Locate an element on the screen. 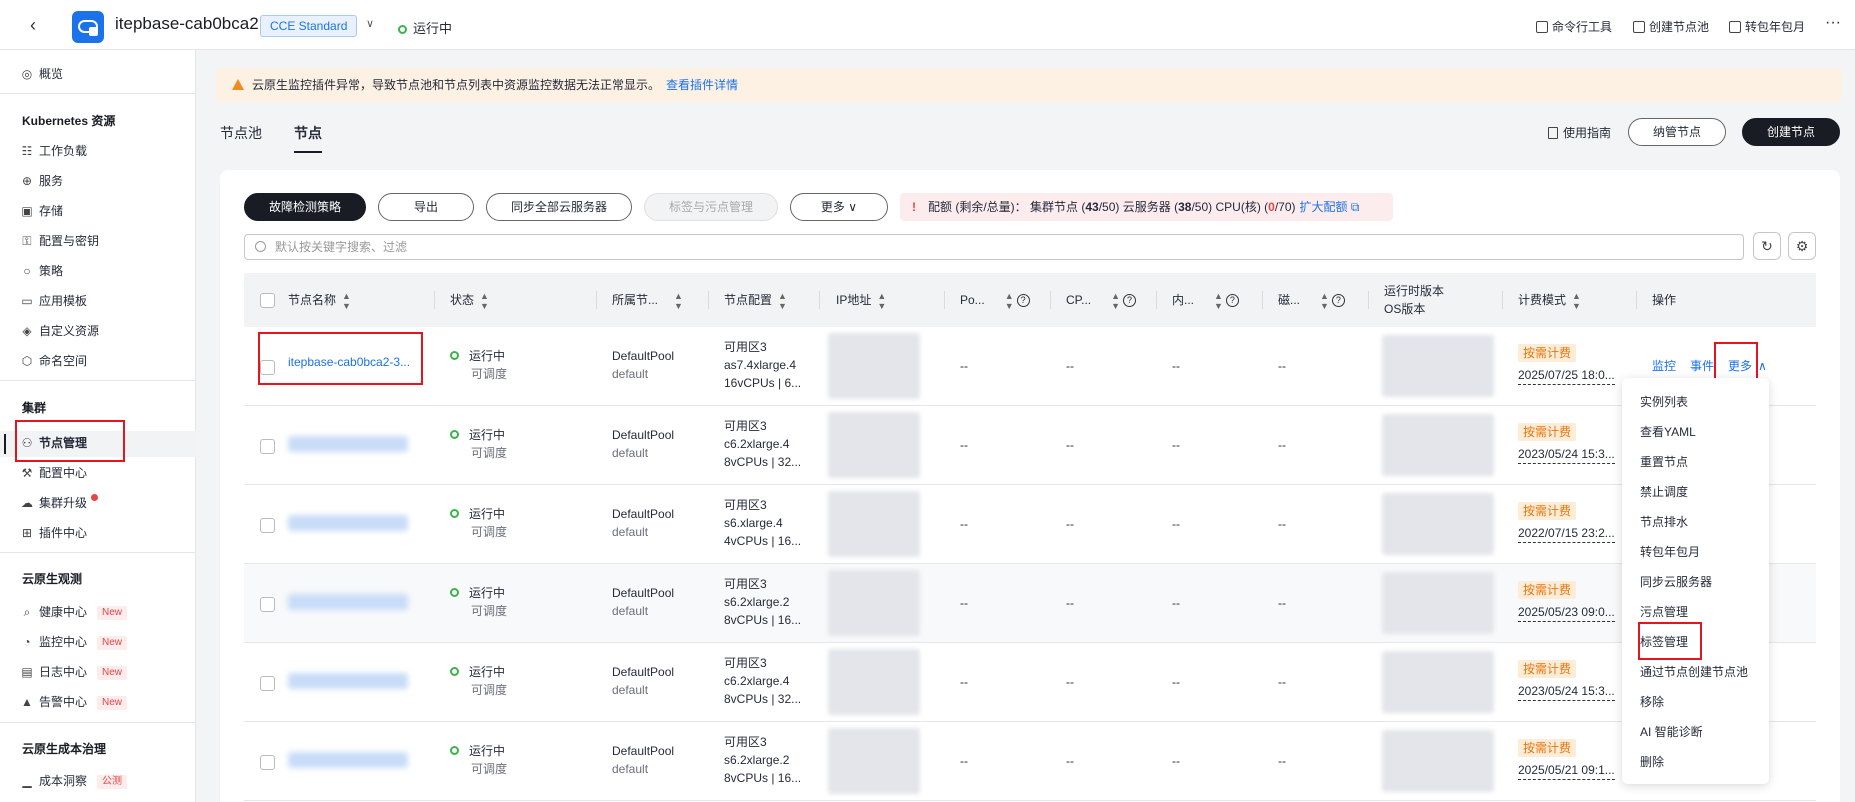 This screenshot has height=802, width=1855. create-nodepool-button: 创建节点池 is located at coordinates (1671, 26).